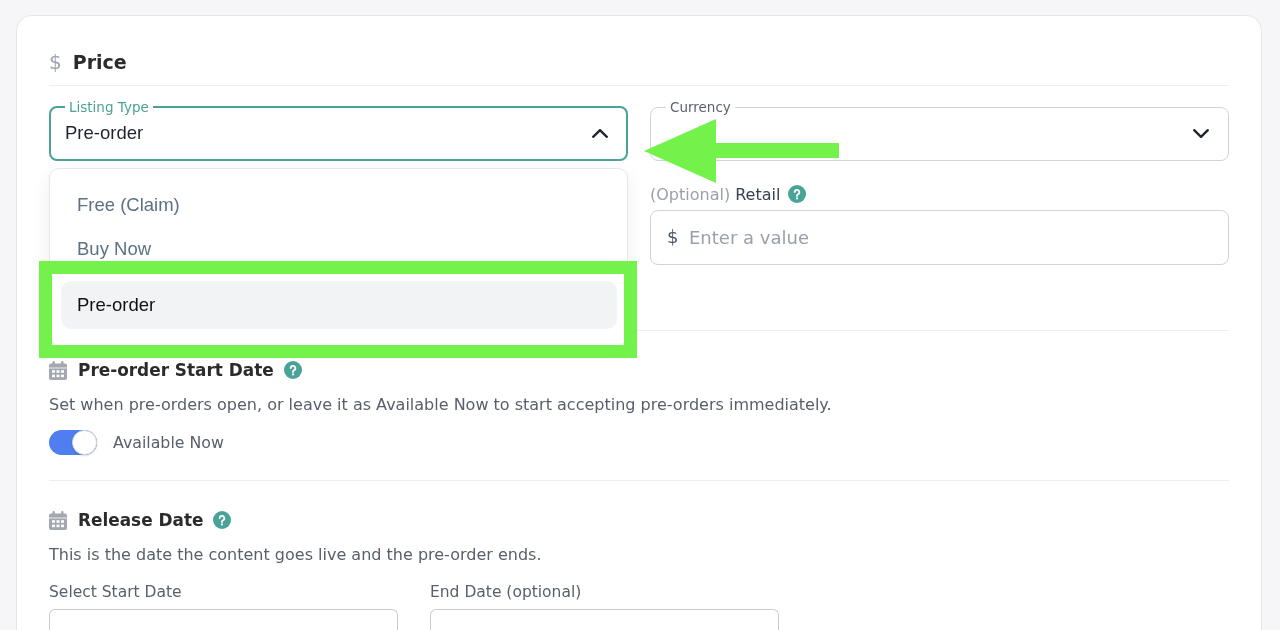 The image size is (1280, 630). I want to click on field-label: Retail, so click(758, 194).